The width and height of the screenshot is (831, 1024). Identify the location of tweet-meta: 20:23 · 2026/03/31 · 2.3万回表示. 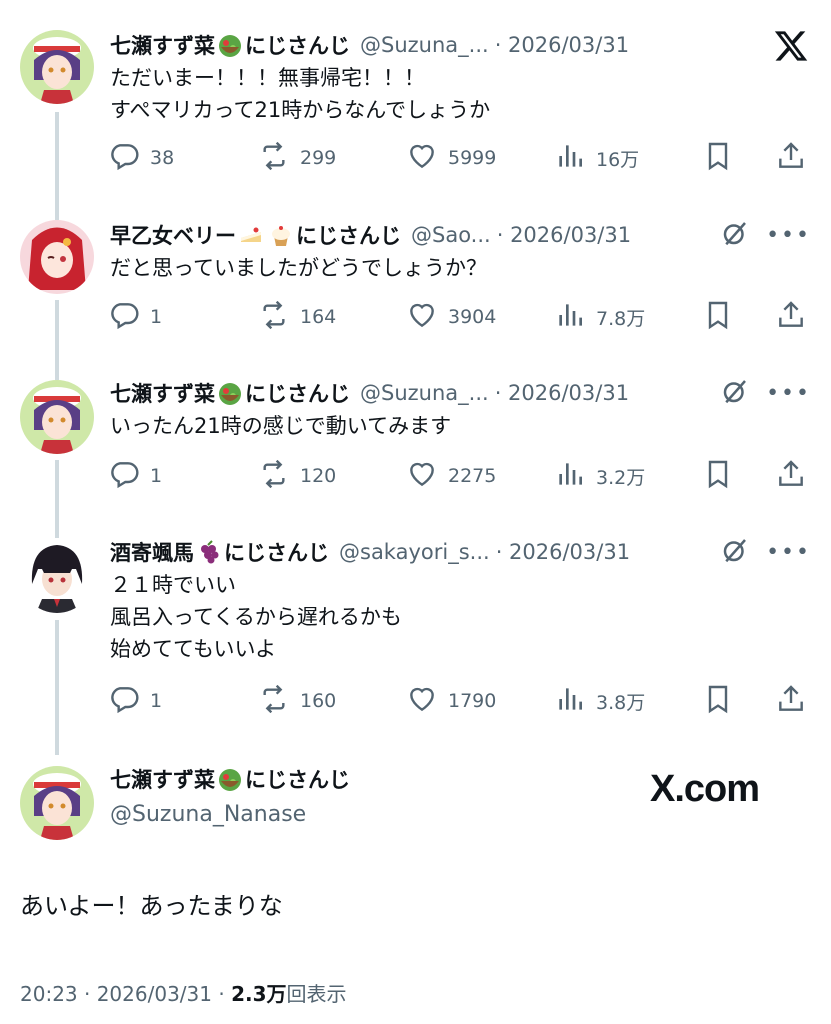
(183, 992).